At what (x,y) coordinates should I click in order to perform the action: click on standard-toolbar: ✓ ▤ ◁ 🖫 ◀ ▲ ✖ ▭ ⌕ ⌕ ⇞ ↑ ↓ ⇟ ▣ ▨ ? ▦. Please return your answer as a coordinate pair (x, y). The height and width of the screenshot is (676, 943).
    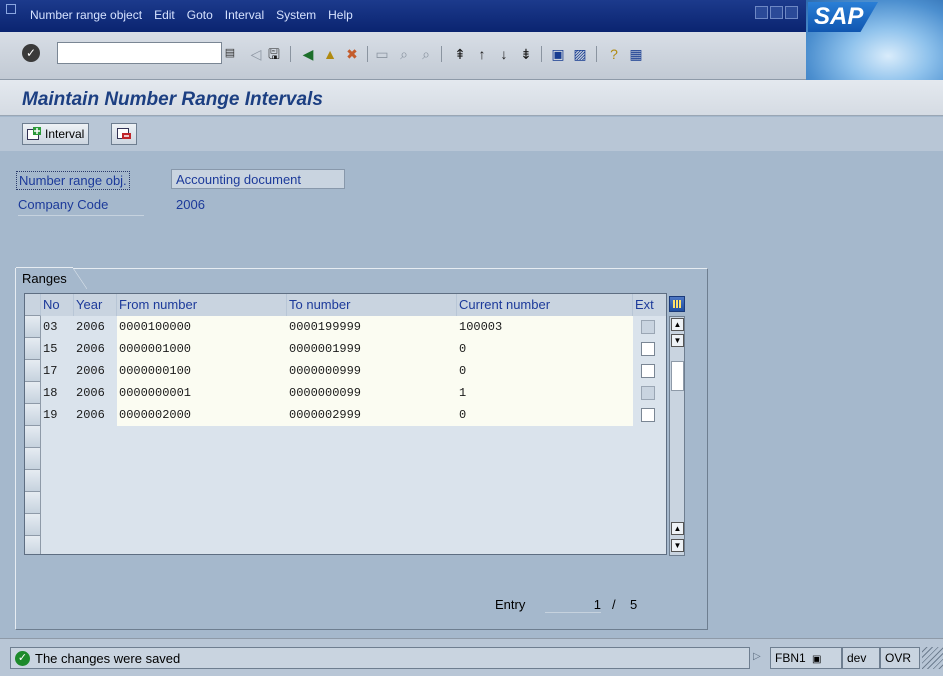
    Looking at the image, I should click on (403, 56).